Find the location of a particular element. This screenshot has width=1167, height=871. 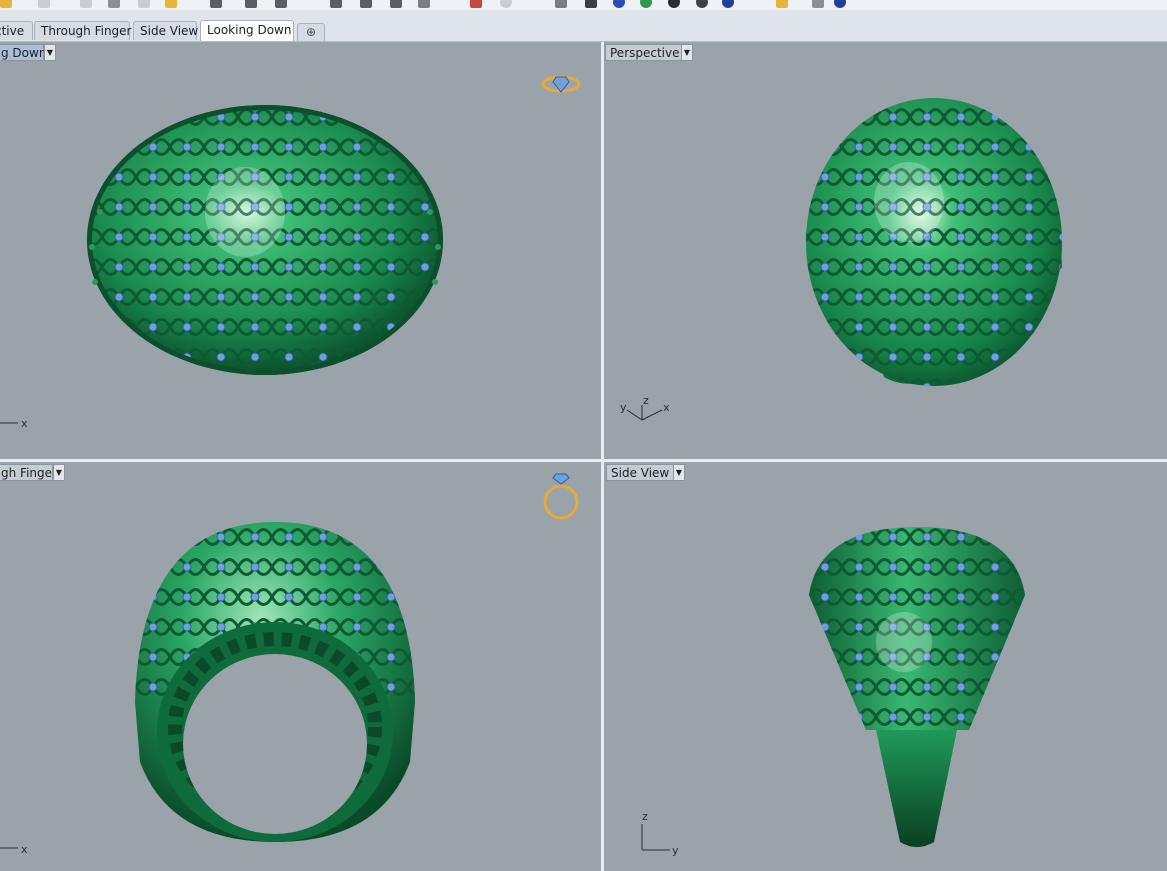

tab-looking-down: Looking Down is located at coordinates (247, 30).